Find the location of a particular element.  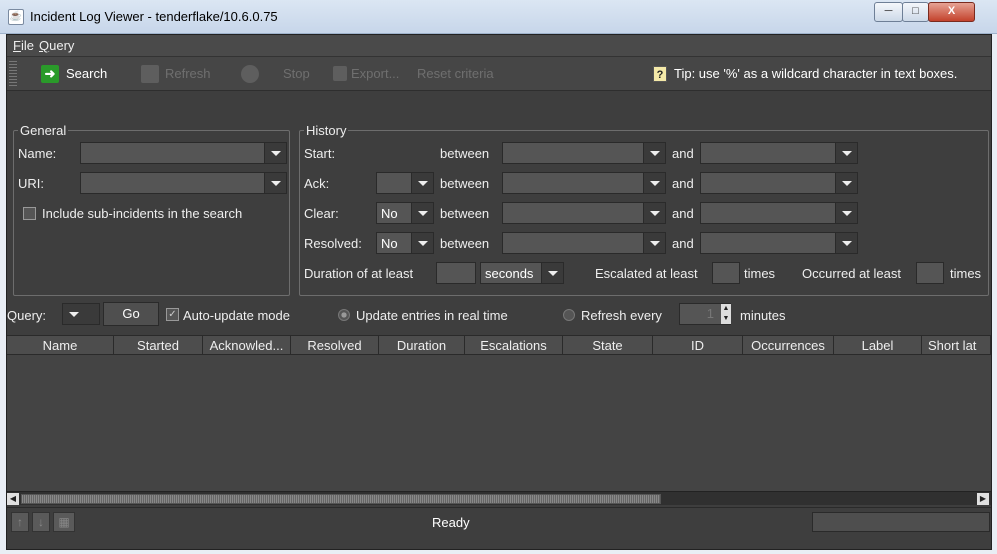

column-escalations: Escalations is located at coordinates (514, 345).